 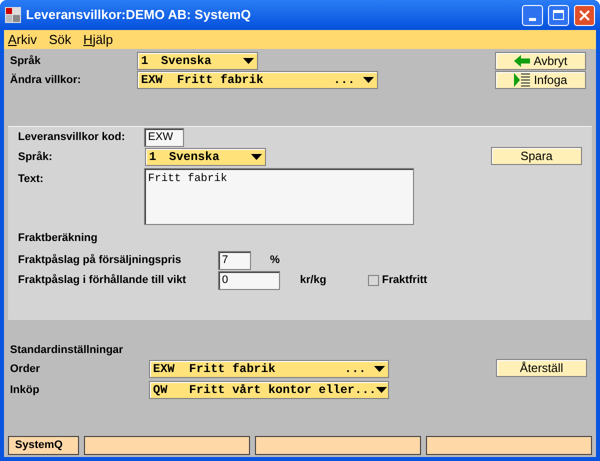 What do you see at coordinates (26, 61) in the screenshot?
I see `field-label: Språk` at bounding box center [26, 61].